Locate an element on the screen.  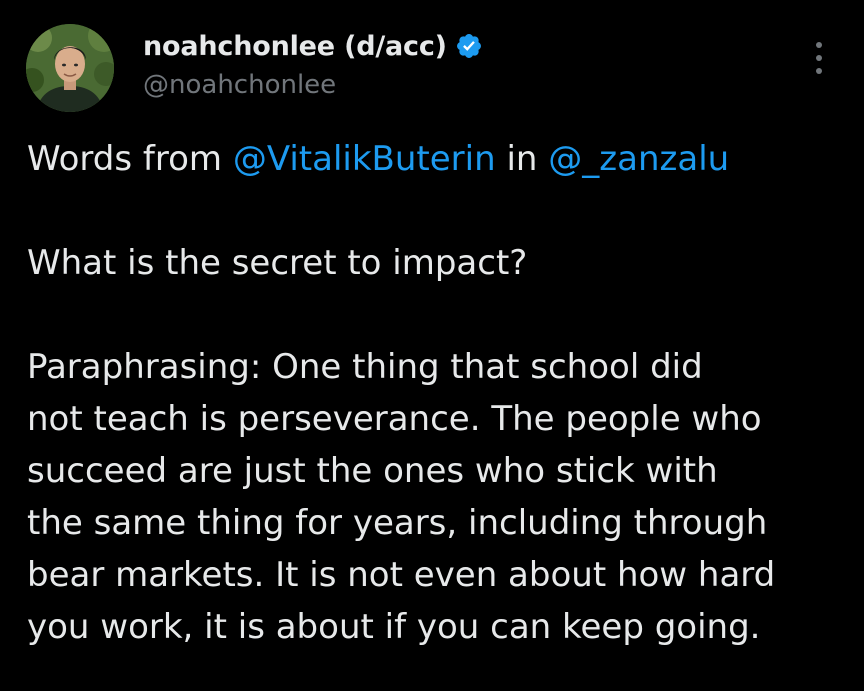
avatar is located at coordinates (70, 68).